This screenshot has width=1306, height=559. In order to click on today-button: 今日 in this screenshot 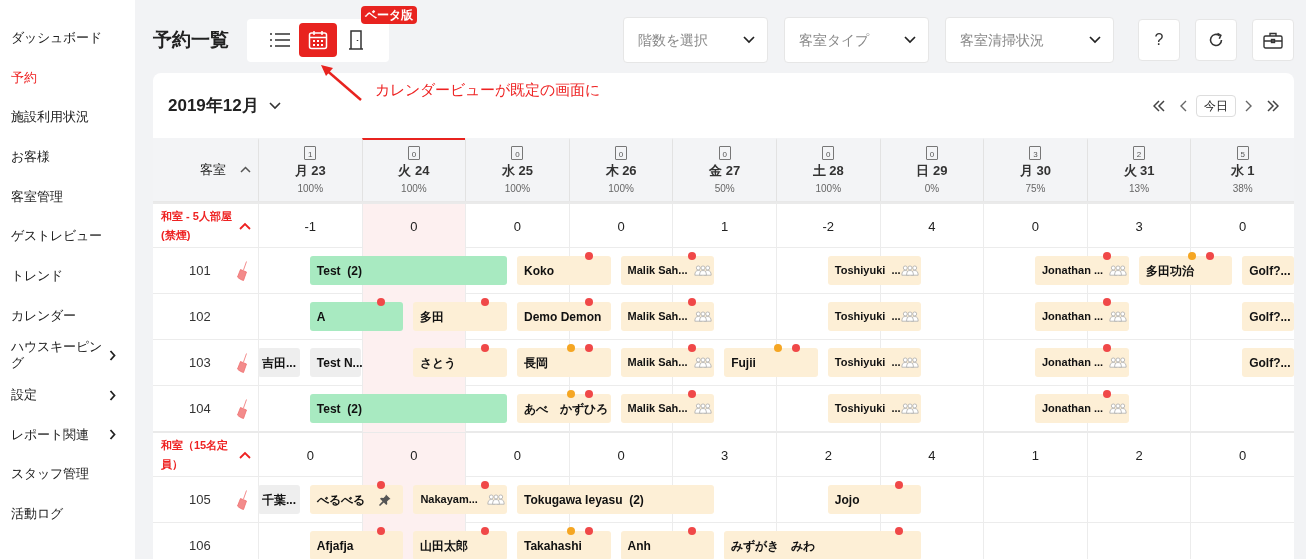, I will do `click(1216, 105)`.